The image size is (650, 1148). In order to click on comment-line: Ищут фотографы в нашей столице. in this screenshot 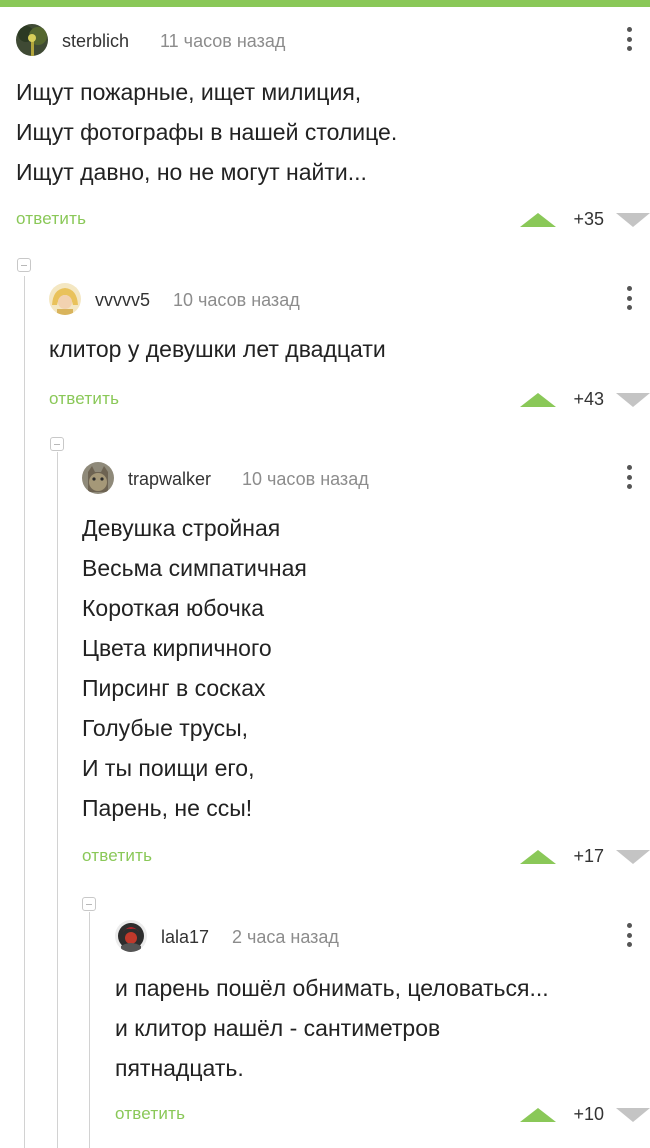, I will do `click(207, 132)`.